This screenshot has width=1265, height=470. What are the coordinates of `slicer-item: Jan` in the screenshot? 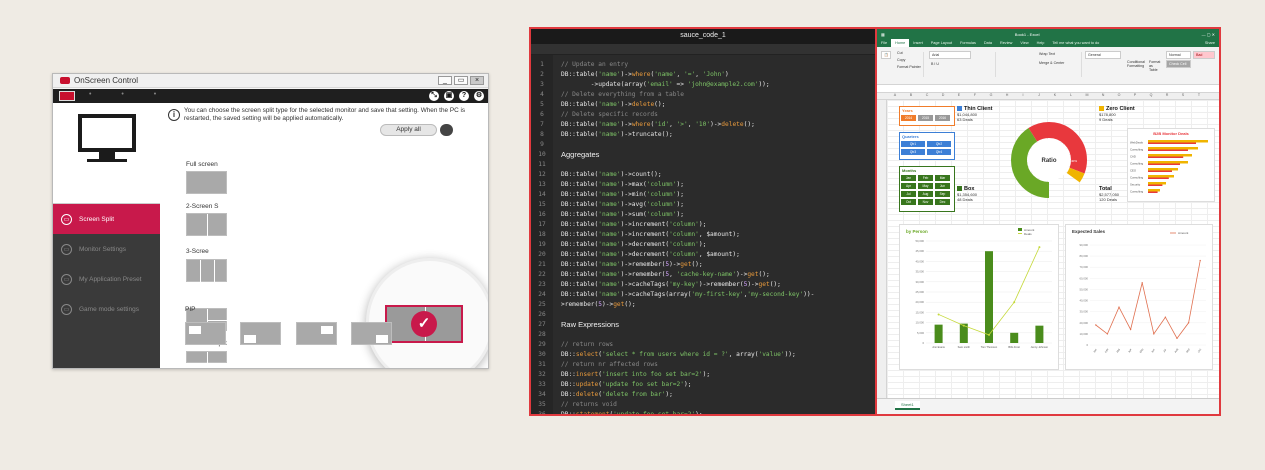 It's located at (908, 178).